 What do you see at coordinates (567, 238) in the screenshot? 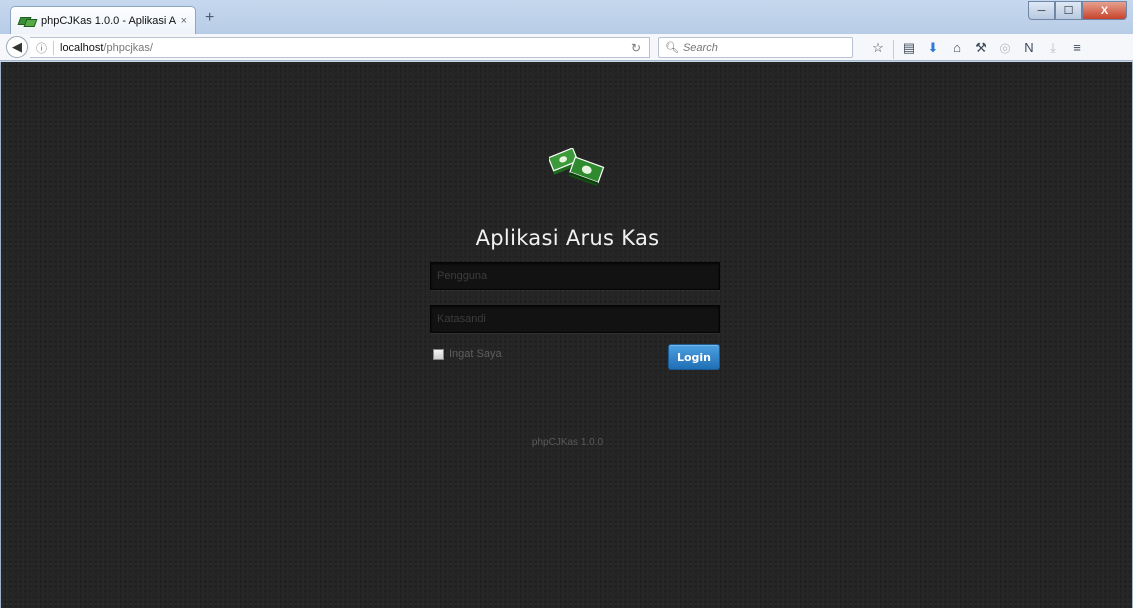
I see `app-title: Aplikasi Arus Kas` at bounding box center [567, 238].